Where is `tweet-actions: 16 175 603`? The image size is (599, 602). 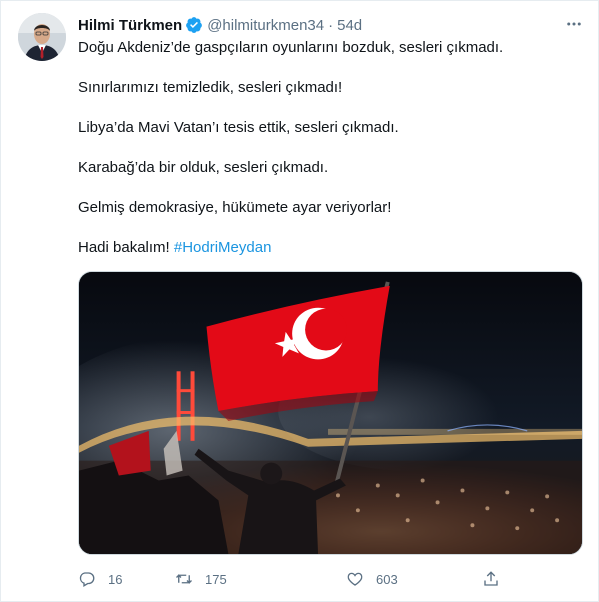
tweet-actions: 16 175 603 is located at coordinates (298, 579).